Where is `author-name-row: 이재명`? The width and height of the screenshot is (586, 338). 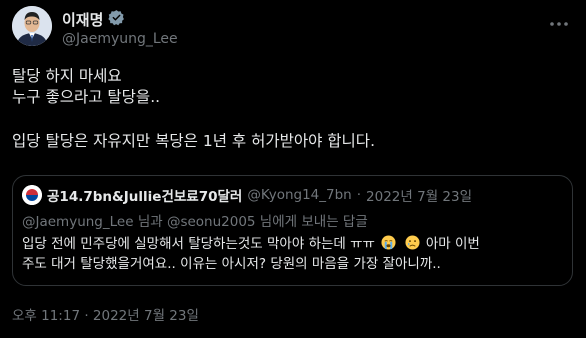 author-name-row: 이재명 is located at coordinates (93, 19).